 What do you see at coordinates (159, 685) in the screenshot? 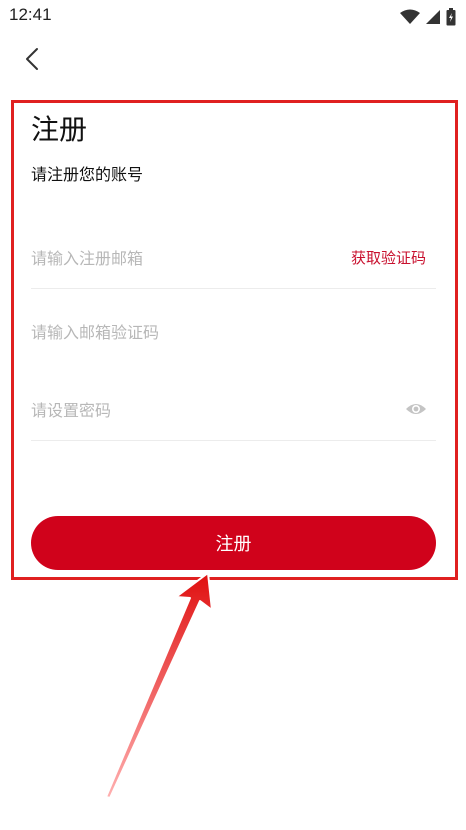
I see `annotation-arrow` at bounding box center [159, 685].